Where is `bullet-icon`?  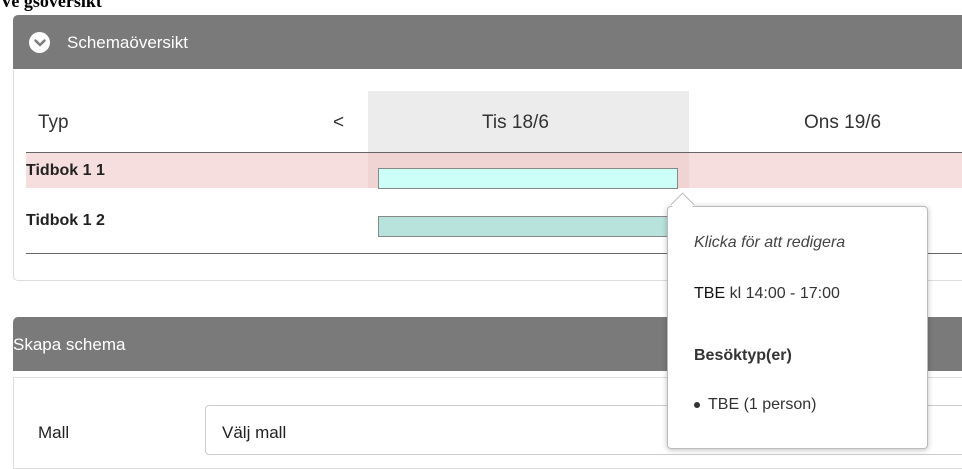
bullet-icon is located at coordinates (697, 404).